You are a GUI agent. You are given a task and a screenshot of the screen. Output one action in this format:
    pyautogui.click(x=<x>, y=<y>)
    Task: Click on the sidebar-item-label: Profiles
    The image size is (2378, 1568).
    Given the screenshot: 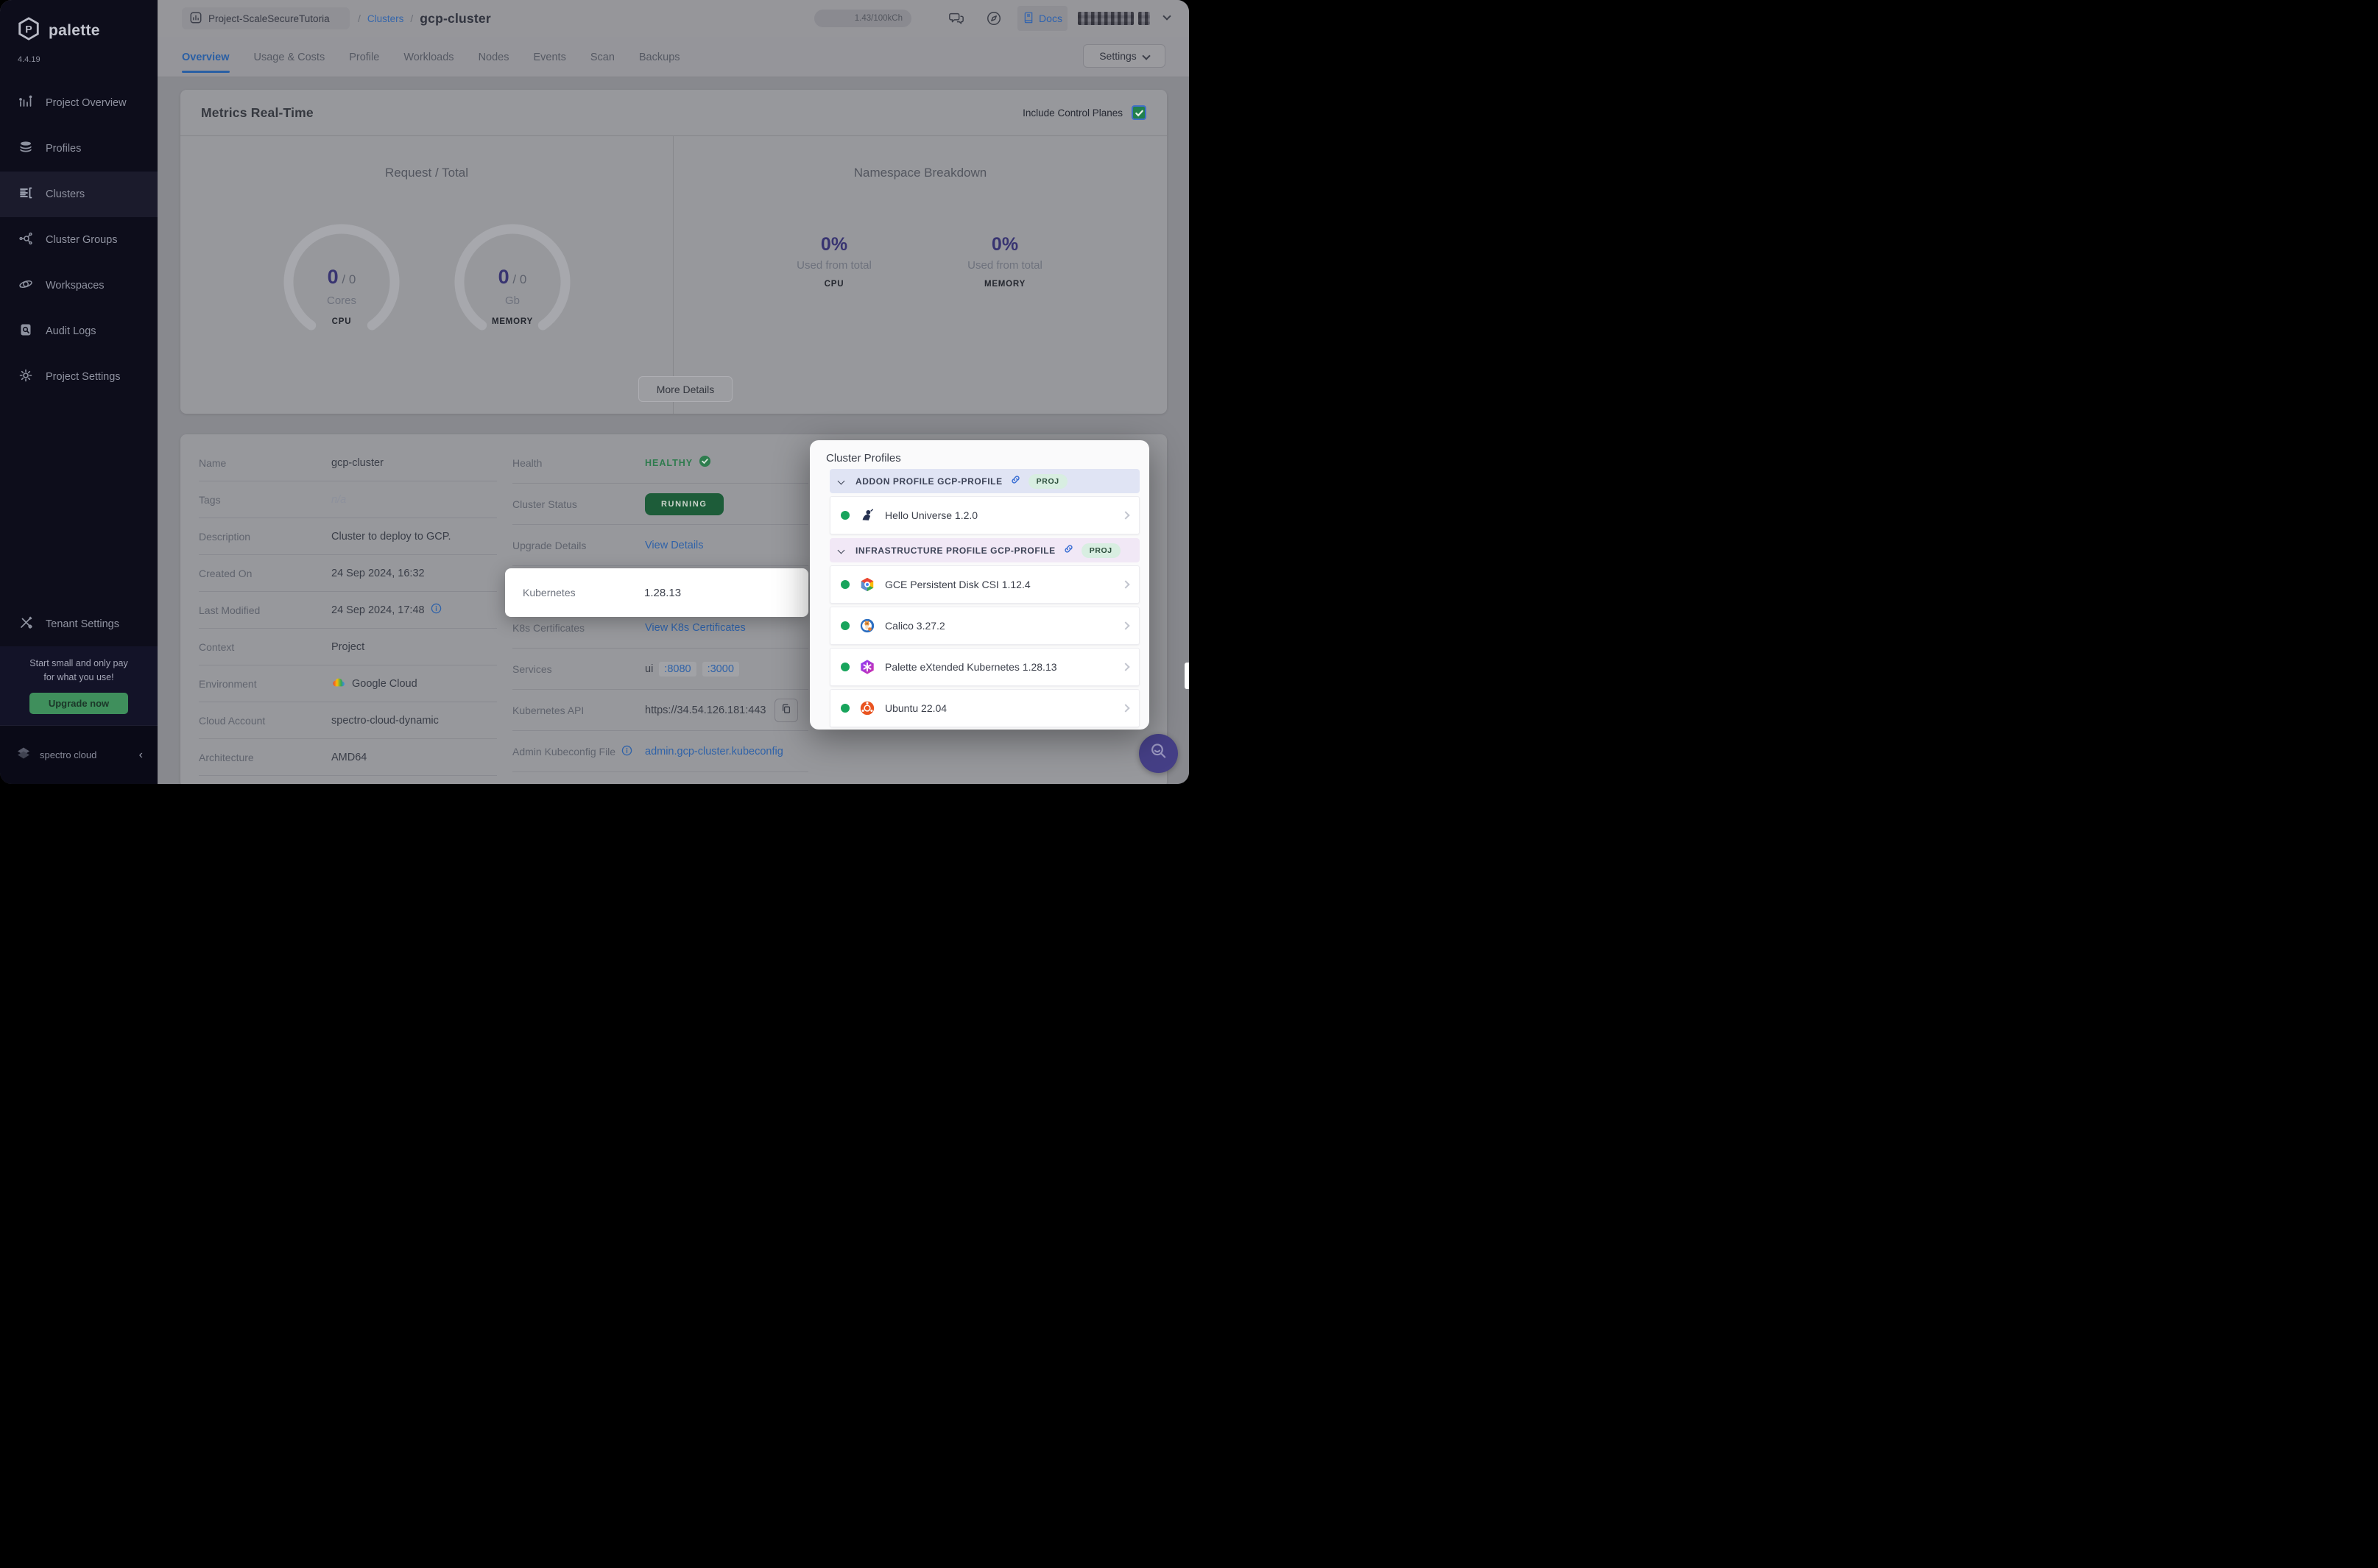 What is the action you would take?
    pyautogui.click(x=64, y=149)
    